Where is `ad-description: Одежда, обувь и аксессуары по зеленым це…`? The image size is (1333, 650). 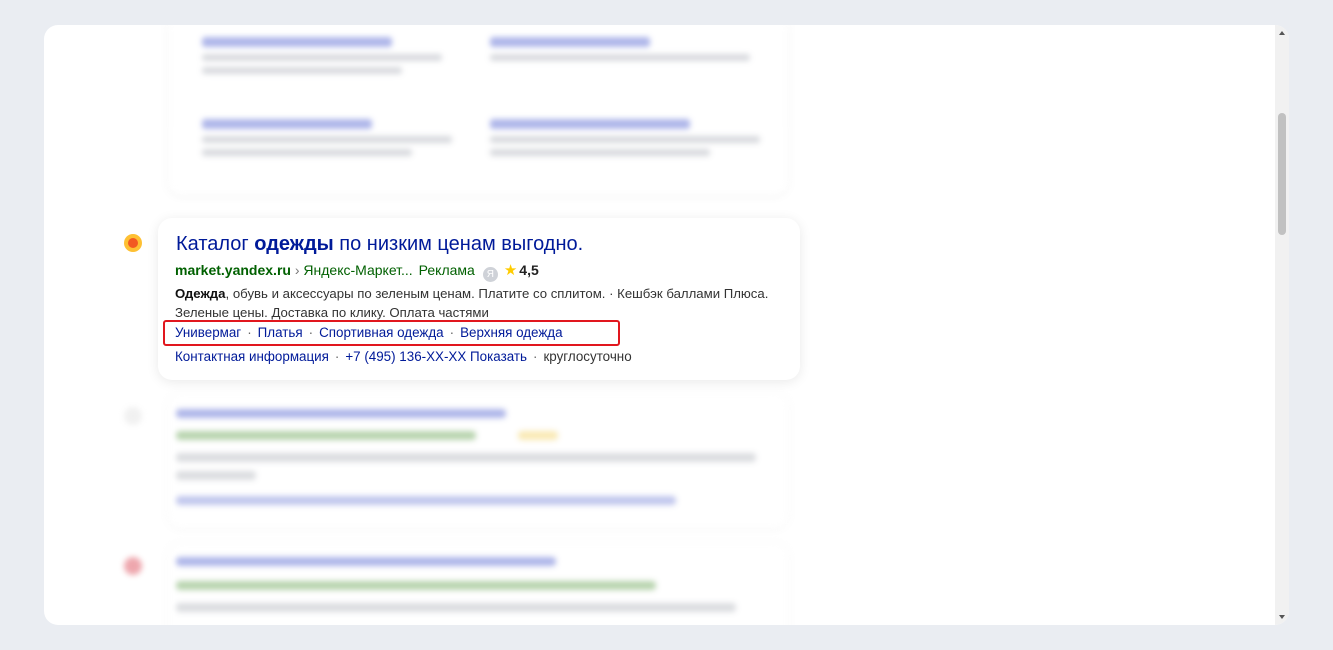
ad-description: Одежда, обувь и аксессуары по зеленым це… is located at coordinates (472, 303).